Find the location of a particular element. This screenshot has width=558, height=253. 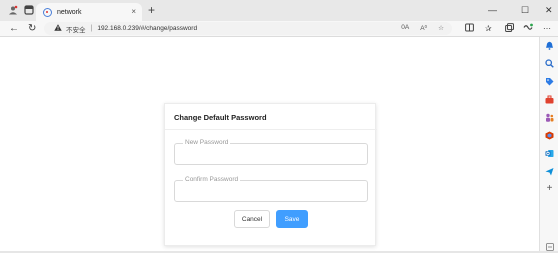

outlook-icon is located at coordinates (549, 153).